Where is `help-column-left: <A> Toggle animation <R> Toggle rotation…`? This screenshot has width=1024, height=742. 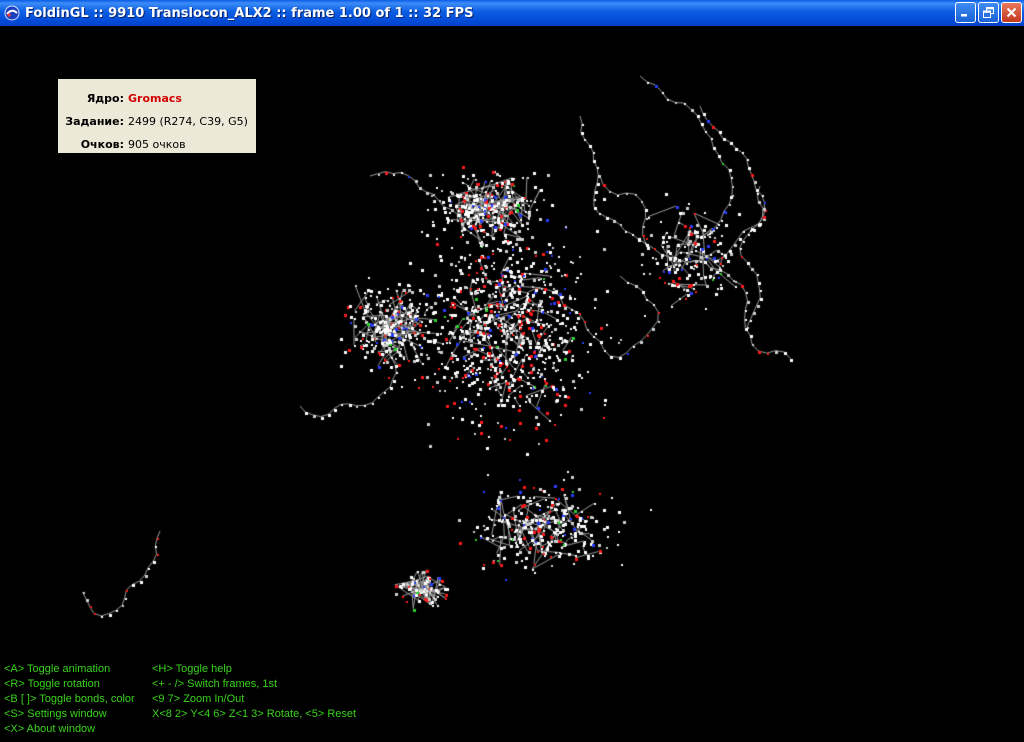
help-column-left: <A> Toggle animation <R> Toggle rotation… is located at coordinates (69, 699).